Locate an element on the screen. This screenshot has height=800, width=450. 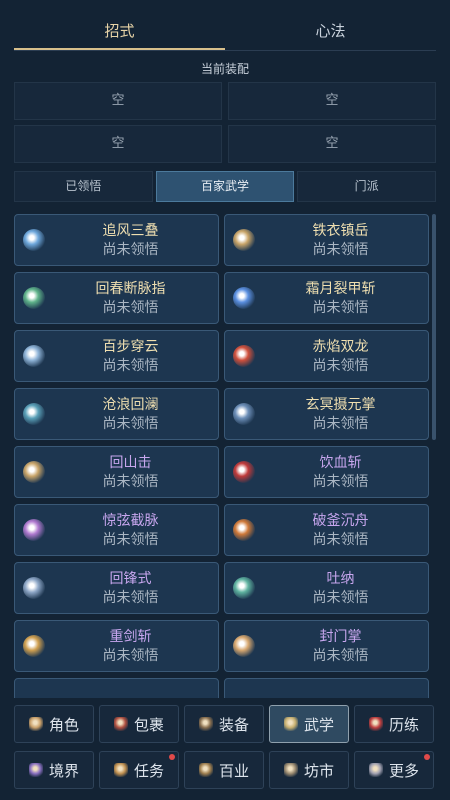
nav-label: 境界 is located at coordinates (63, 770).